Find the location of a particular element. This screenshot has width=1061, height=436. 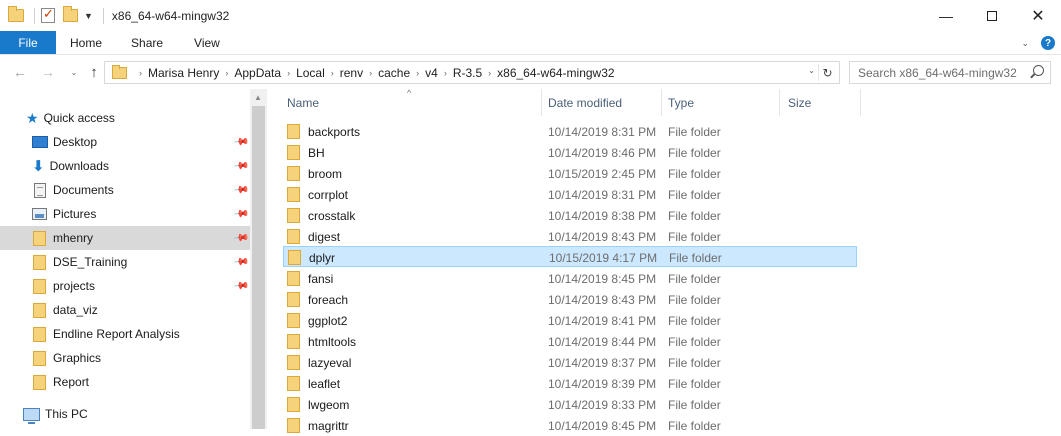

nav-item-label: Graphics is located at coordinates (77, 358).